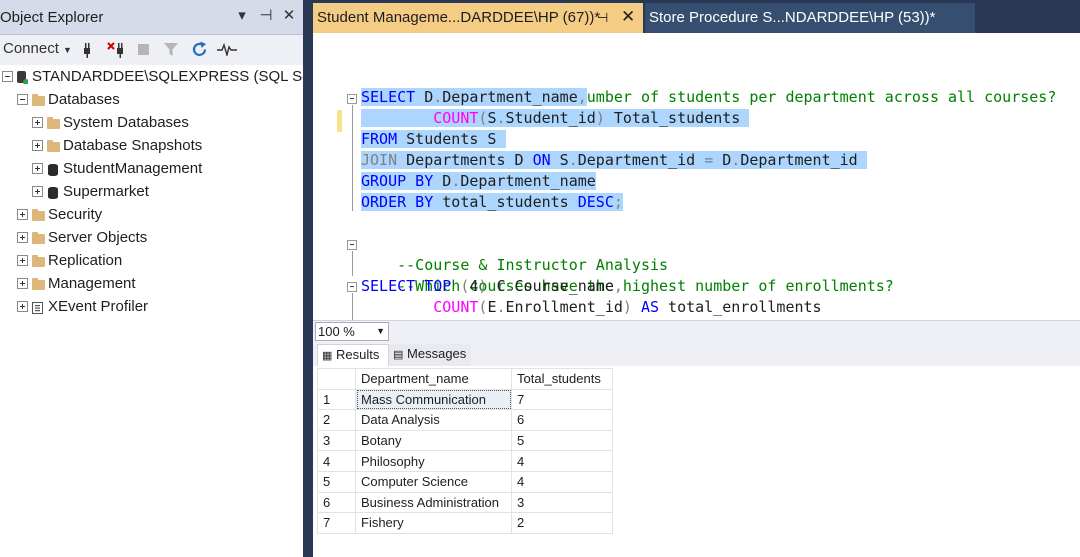 This screenshot has height=557, width=1080. I want to click on sql-identifier: Department_name, so click(528, 181).